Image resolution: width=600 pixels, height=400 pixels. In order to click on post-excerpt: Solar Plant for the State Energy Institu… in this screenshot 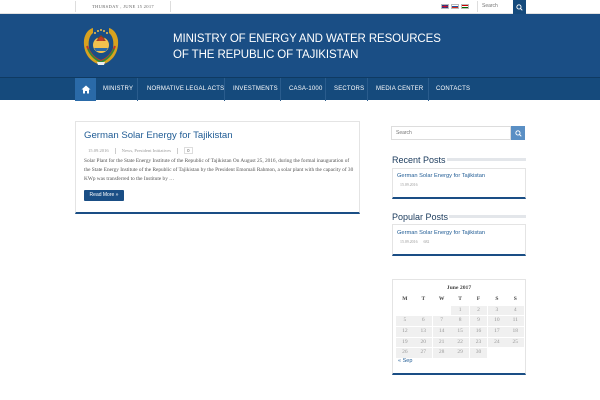, I will do `click(219, 170)`.